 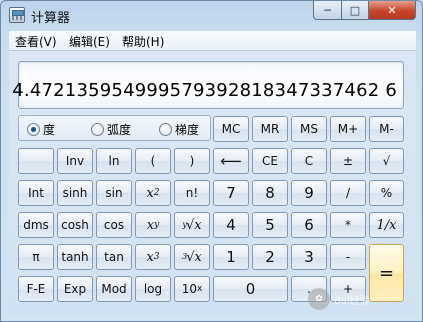 What do you see at coordinates (204, 90) in the screenshot?
I see `display-value: 4.472135954999579392818347337462 6` at bounding box center [204, 90].